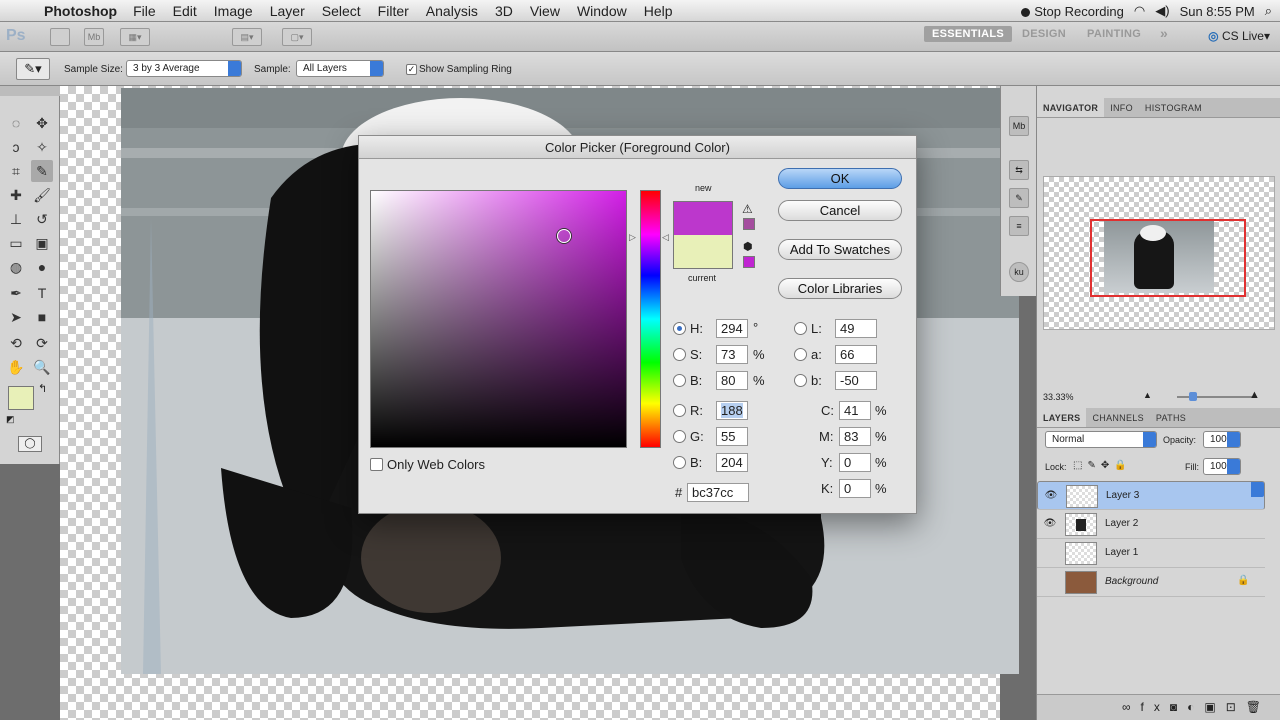 The image size is (1280, 720). I want to click on hex-field: bc37cc, so click(718, 492).